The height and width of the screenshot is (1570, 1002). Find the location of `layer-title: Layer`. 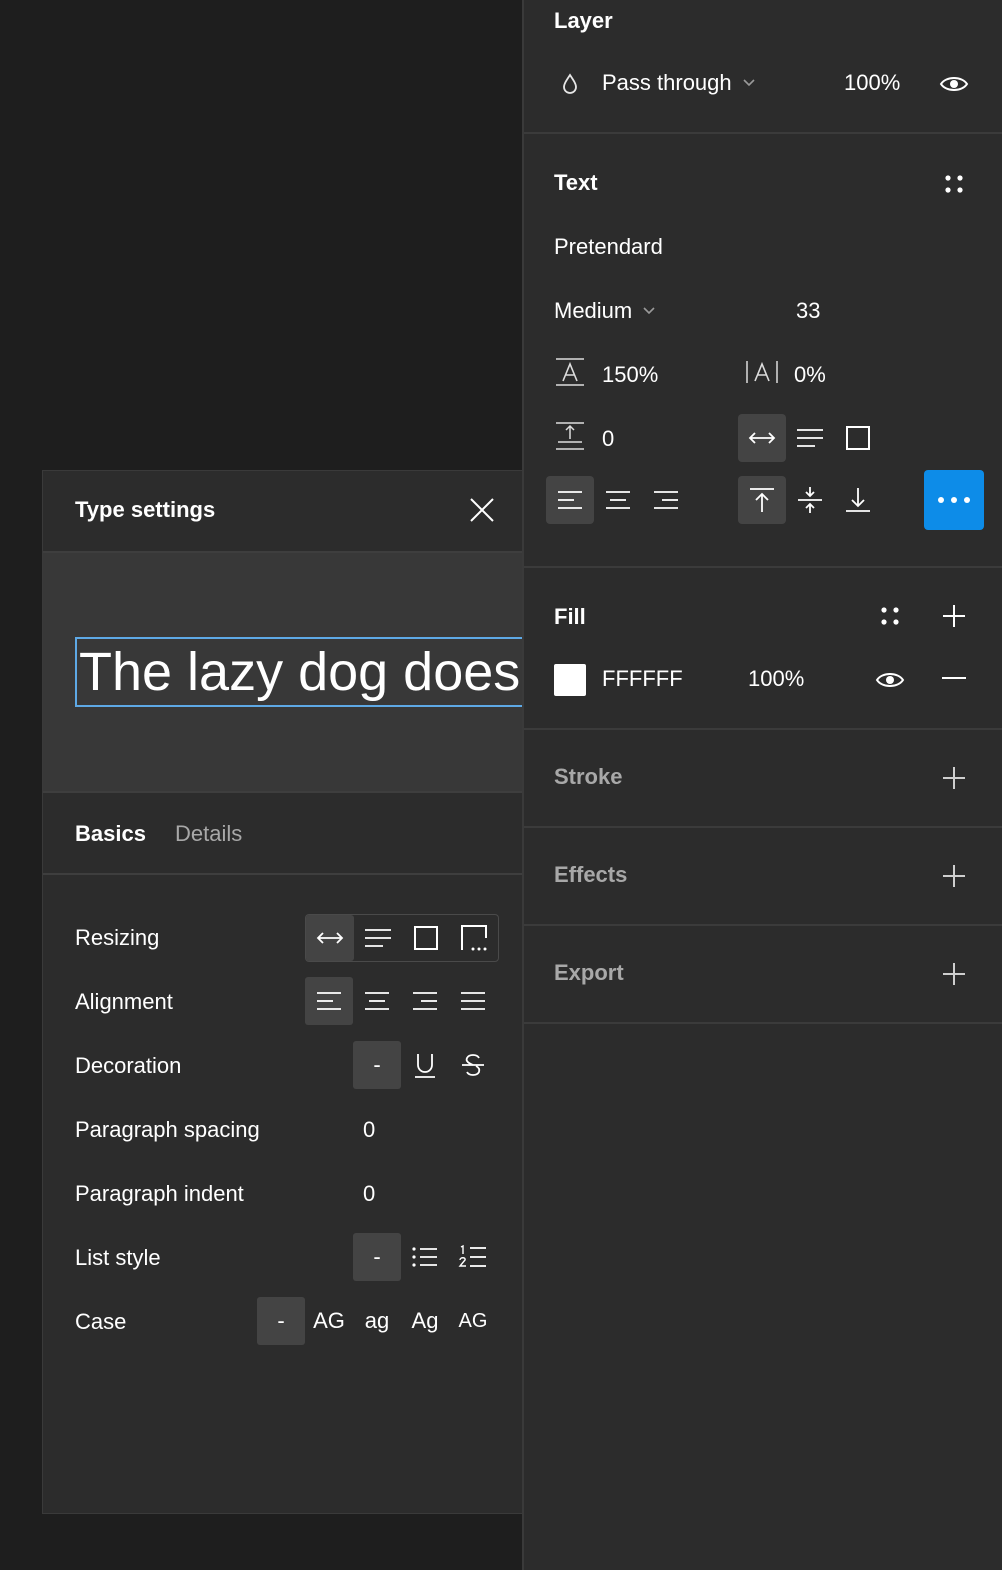

layer-title: Layer is located at coordinates (583, 20).